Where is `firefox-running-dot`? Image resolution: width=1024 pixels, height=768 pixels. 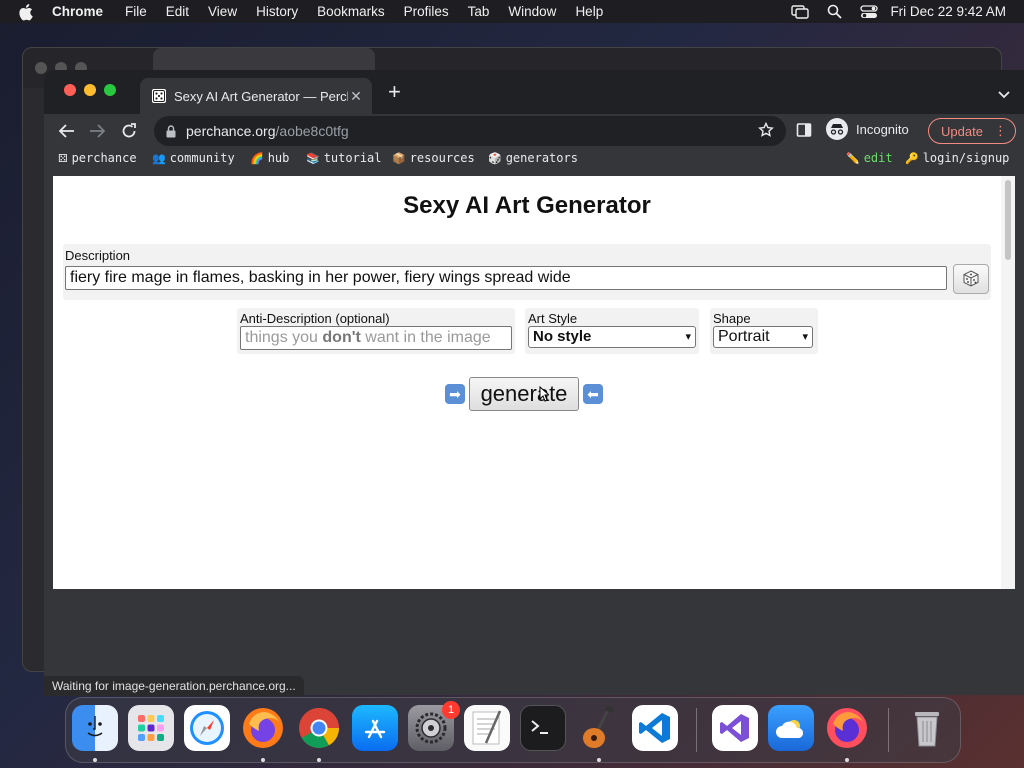
firefox-running-dot is located at coordinates (263, 760).